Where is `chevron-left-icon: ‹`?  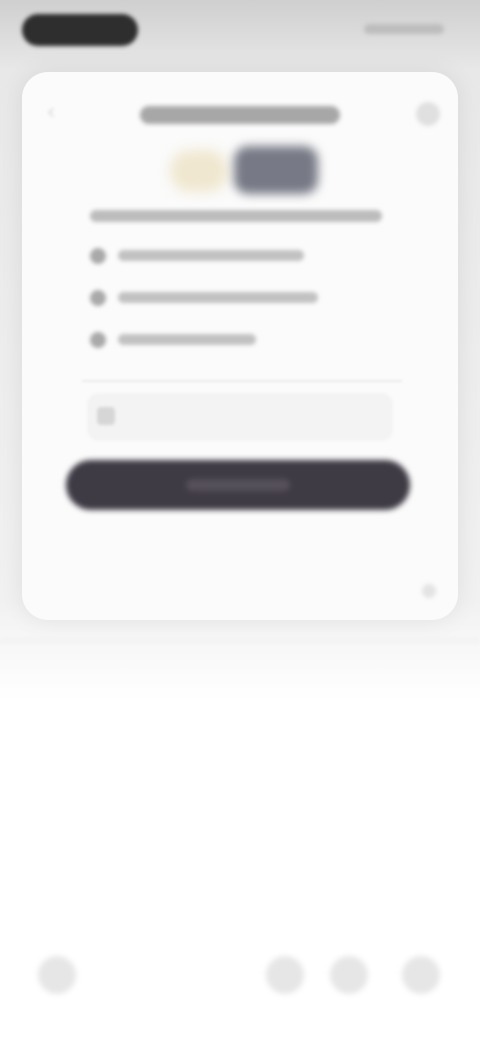
chevron-left-icon: ‹ is located at coordinates (51, 113).